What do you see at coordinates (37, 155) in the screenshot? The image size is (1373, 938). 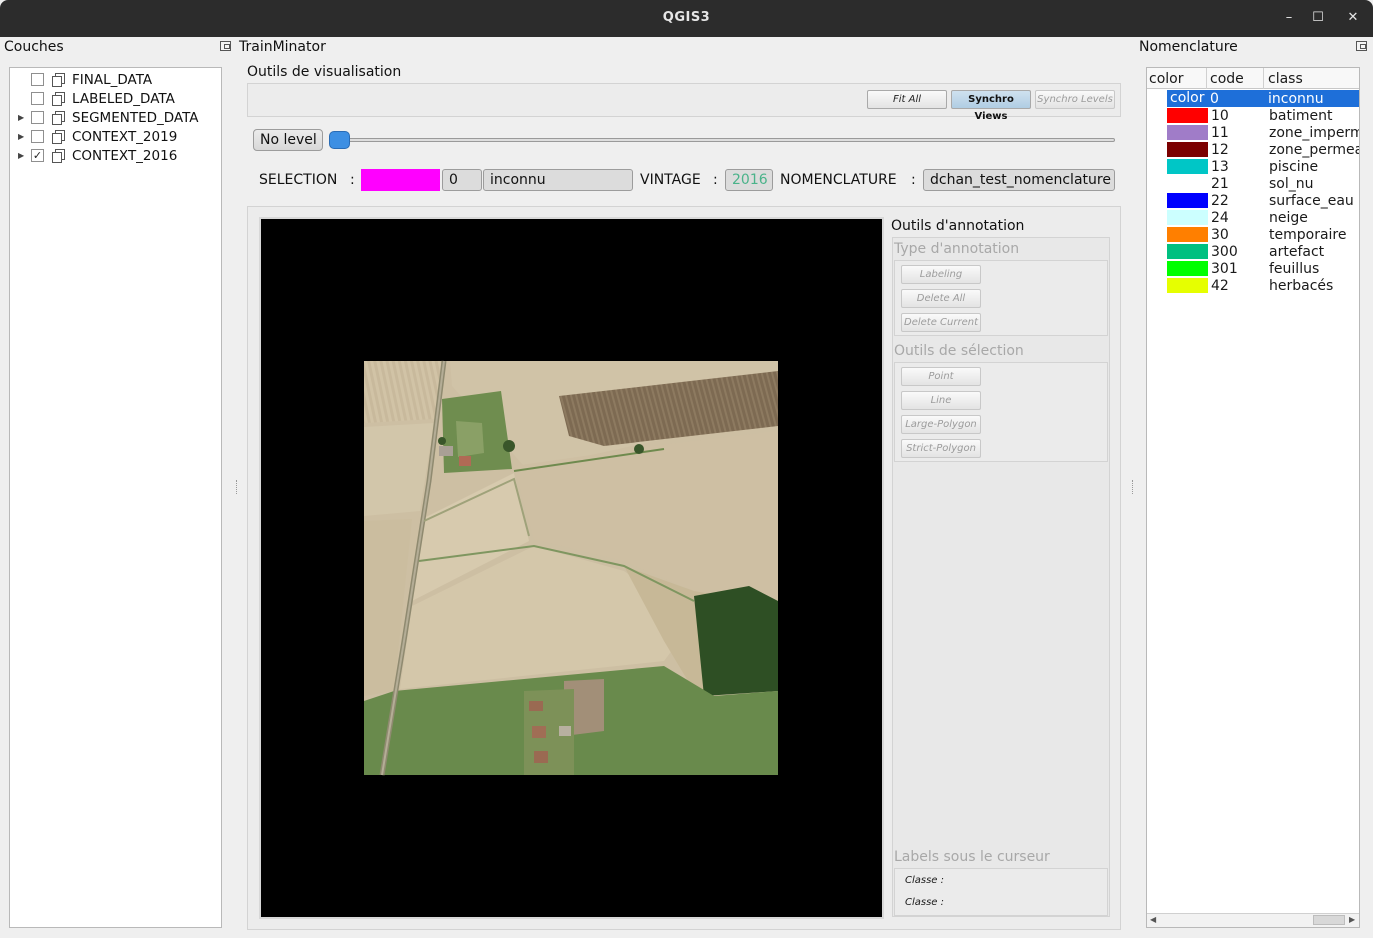 I see `layer-checkbox-checked: ✓` at bounding box center [37, 155].